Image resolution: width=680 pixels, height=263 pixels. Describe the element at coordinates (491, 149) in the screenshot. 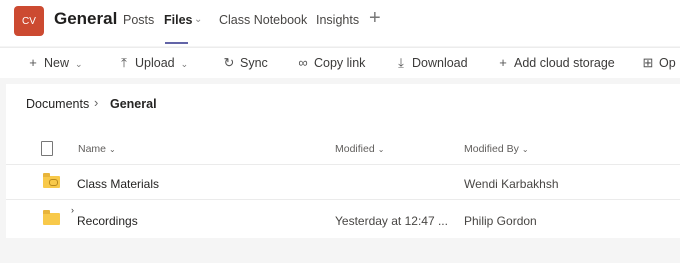

I see `column-modified-by-label: Modified By` at that location.